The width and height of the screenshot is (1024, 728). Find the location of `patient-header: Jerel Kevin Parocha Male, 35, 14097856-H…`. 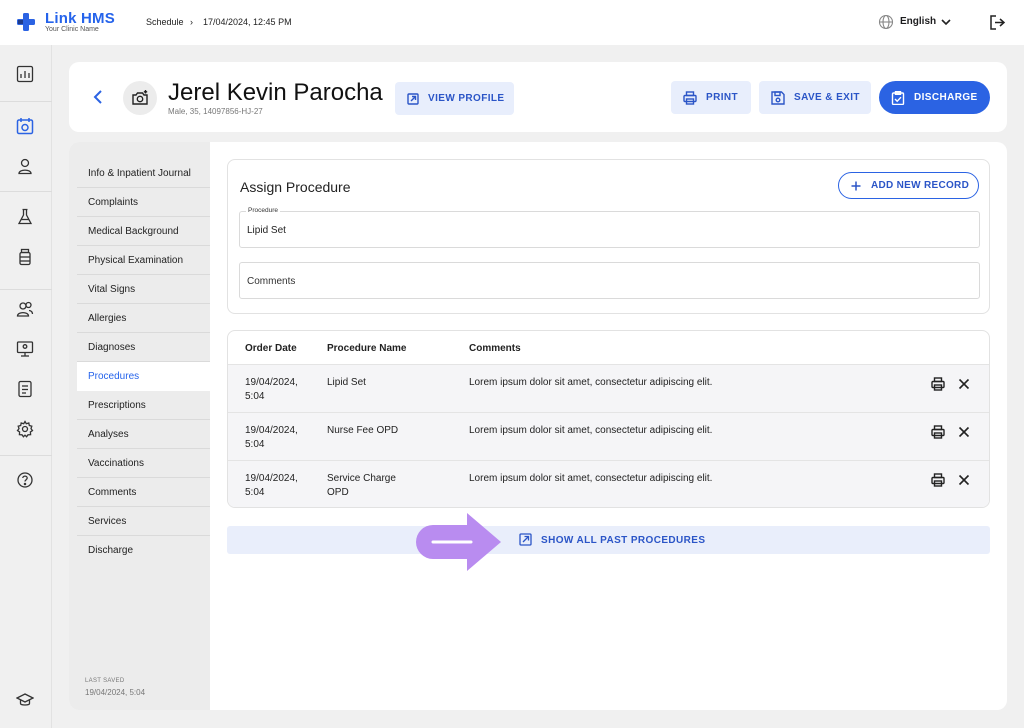

patient-header: Jerel Kevin Parocha Male, 35, 14097856-H… is located at coordinates (538, 97).